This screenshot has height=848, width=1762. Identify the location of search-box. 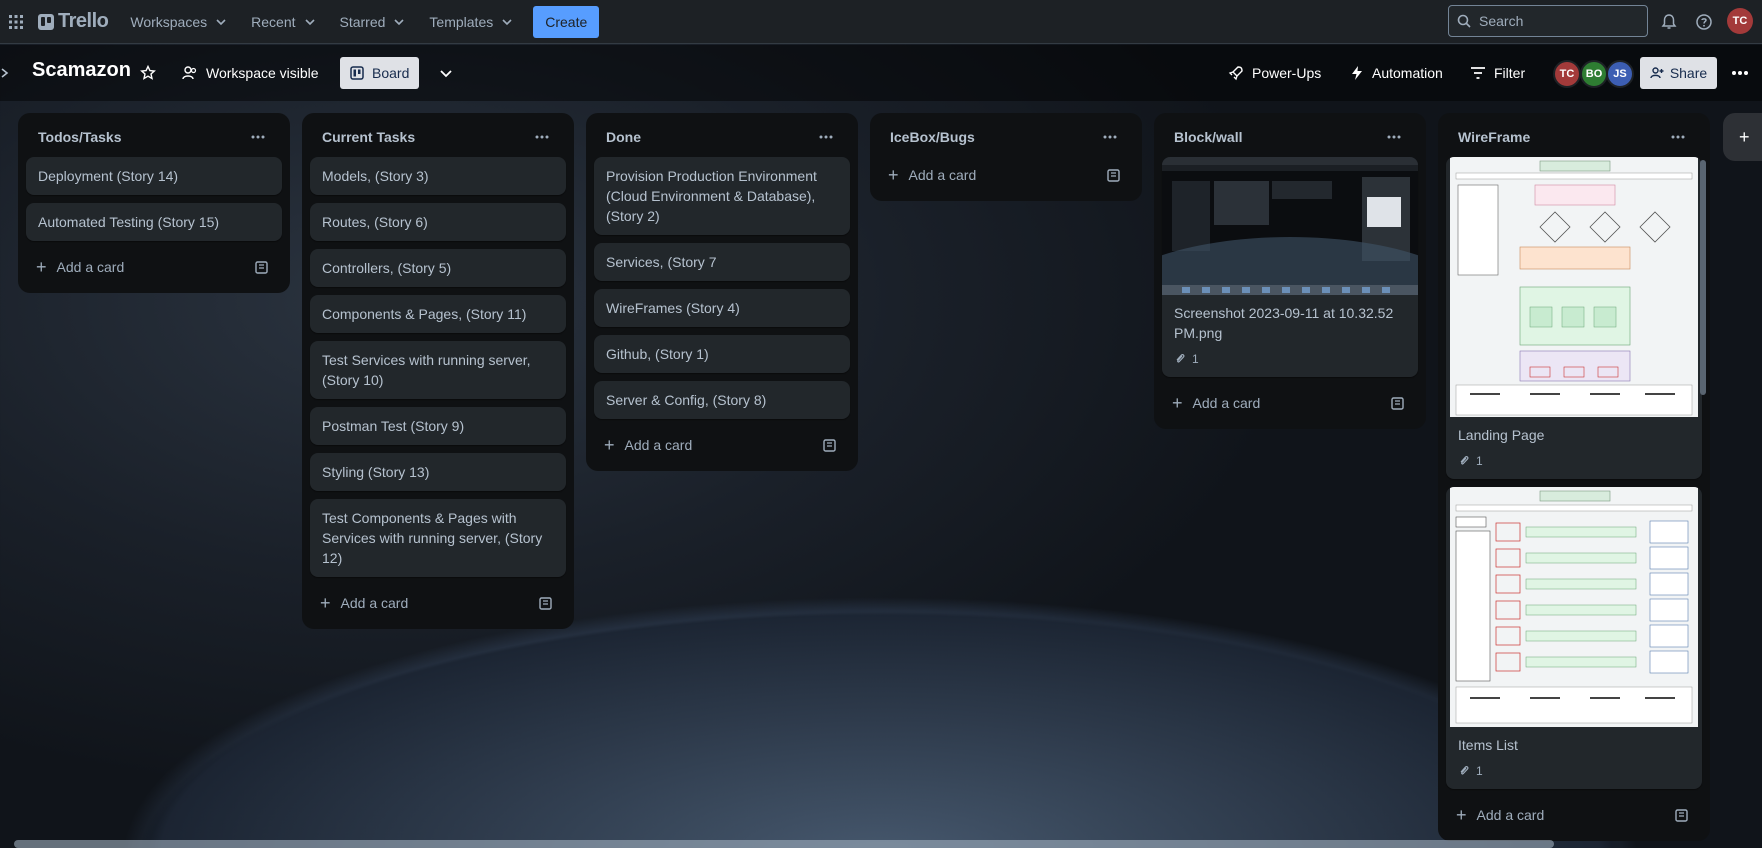
(1548, 21).